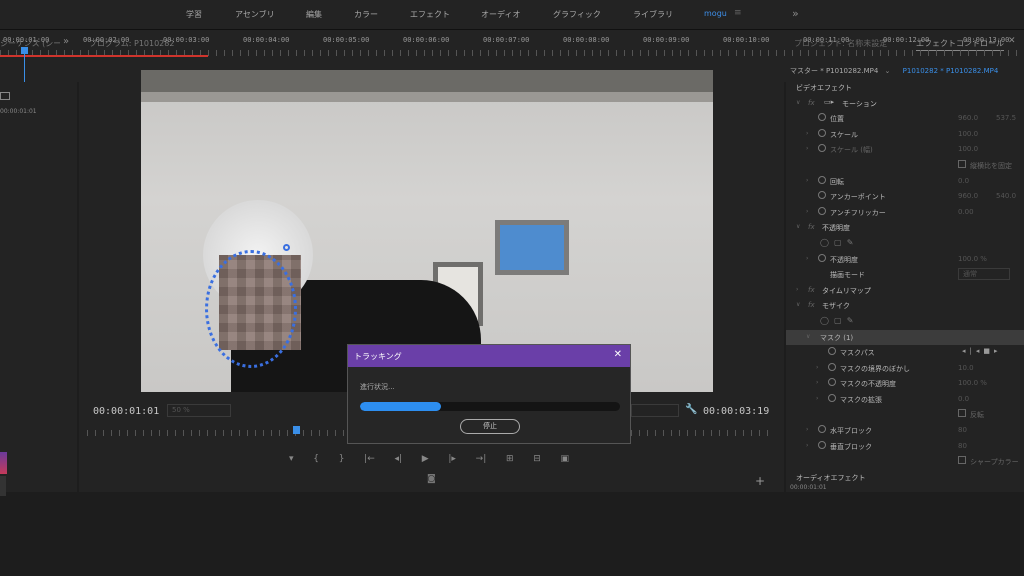 Image resolution: width=1024 pixels, height=576 pixels. I want to click on workspace-tab-effects: エフェクト, so click(430, 14).